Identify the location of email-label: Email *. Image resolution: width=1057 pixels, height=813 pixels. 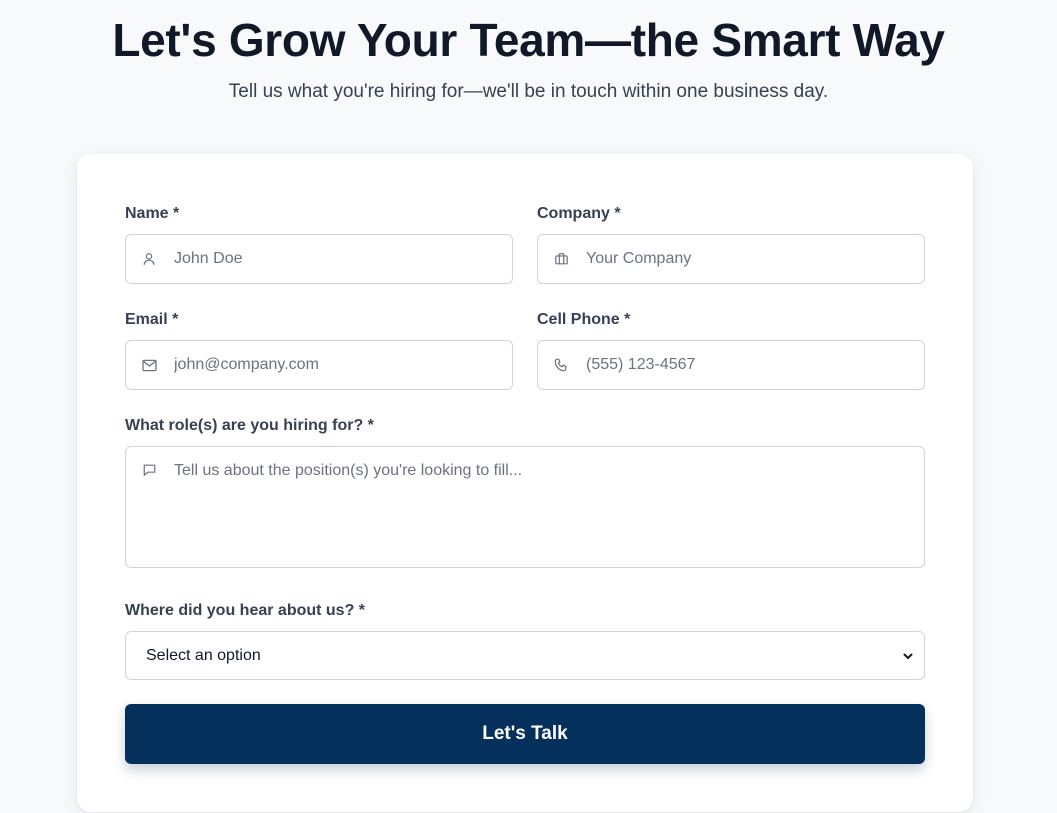
(152, 319).